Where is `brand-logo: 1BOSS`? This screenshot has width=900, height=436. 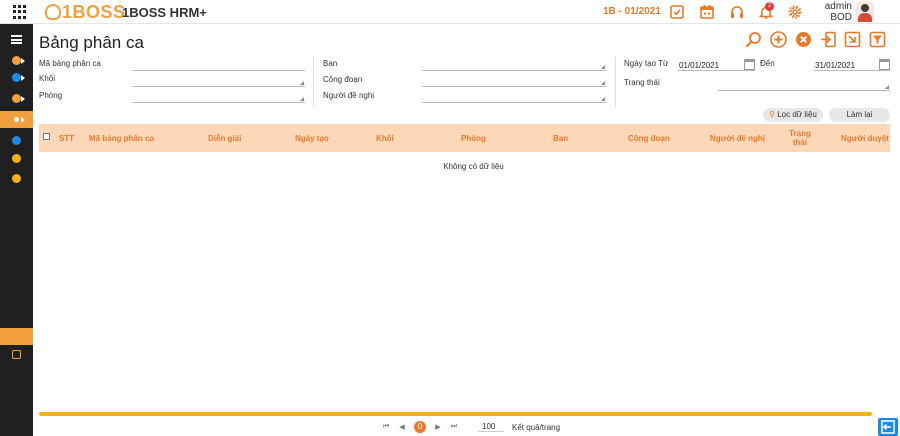 brand-logo: 1BOSS is located at coordinates (85, 12).